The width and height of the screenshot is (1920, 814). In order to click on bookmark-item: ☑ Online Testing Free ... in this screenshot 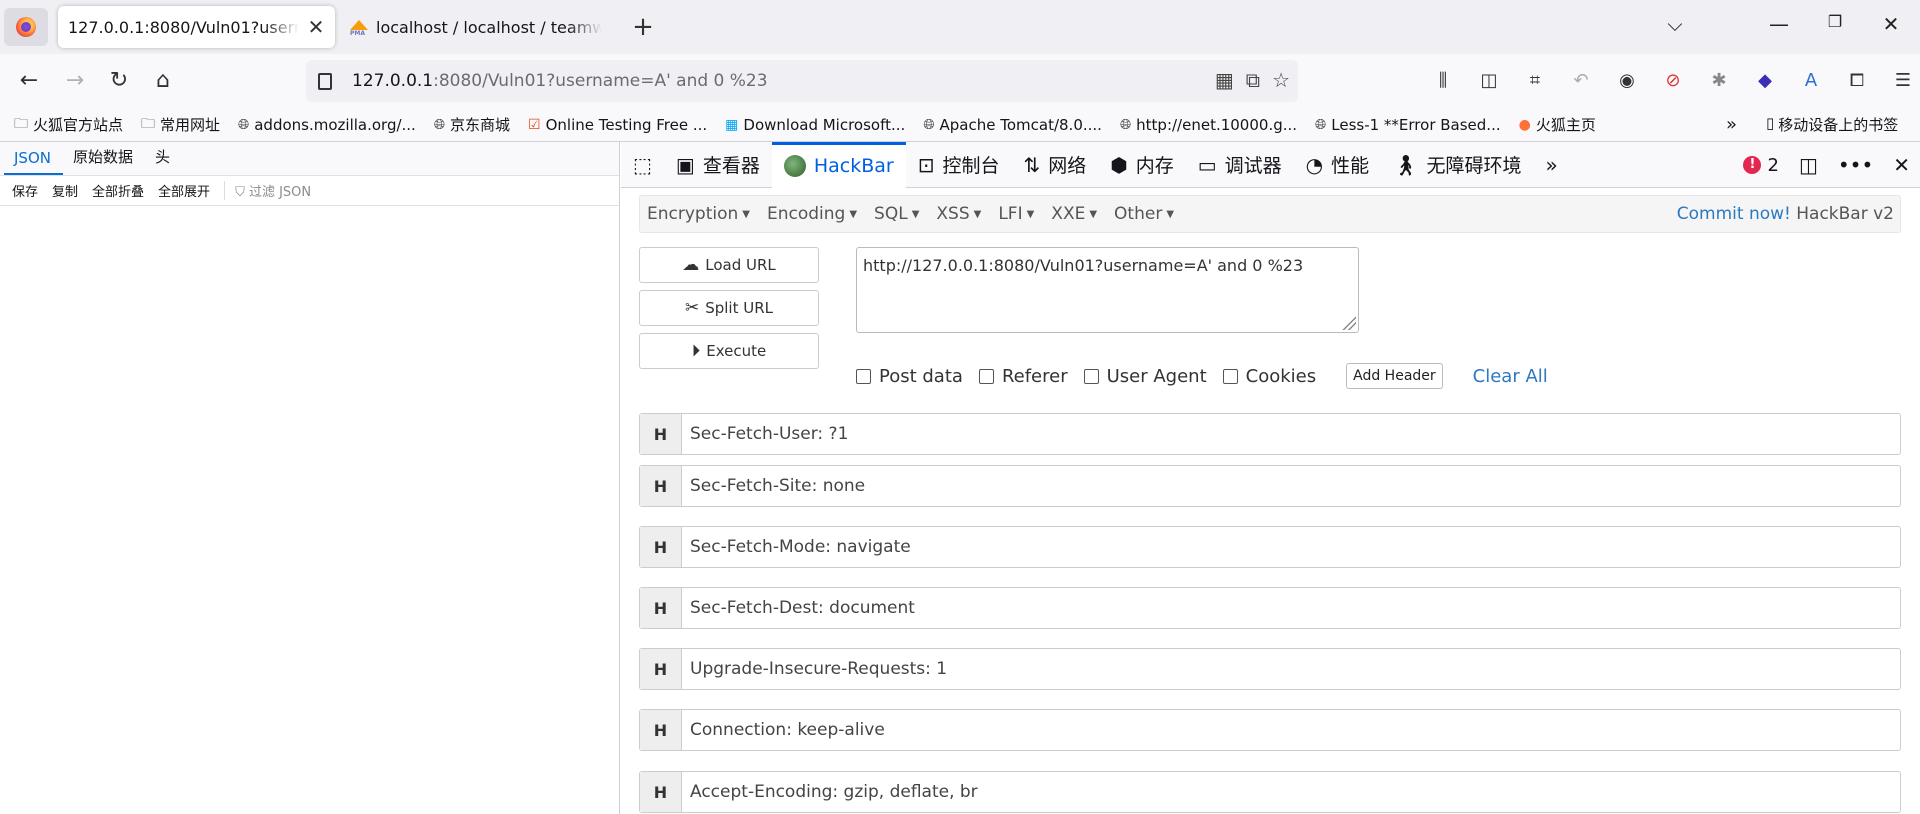, I will do `click(617, 125)`.